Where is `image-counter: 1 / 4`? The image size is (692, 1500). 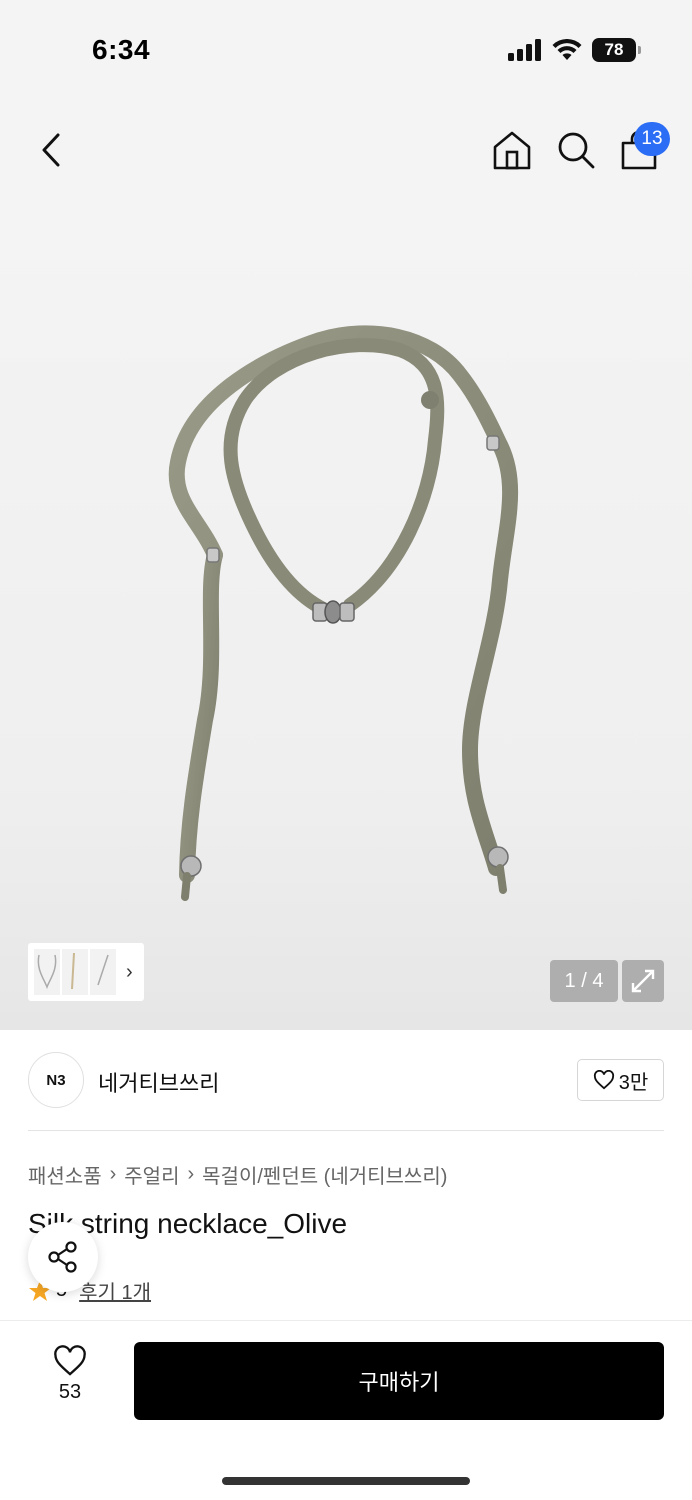 image-counter: 1 / 4 is located at coordinates (584, 981).